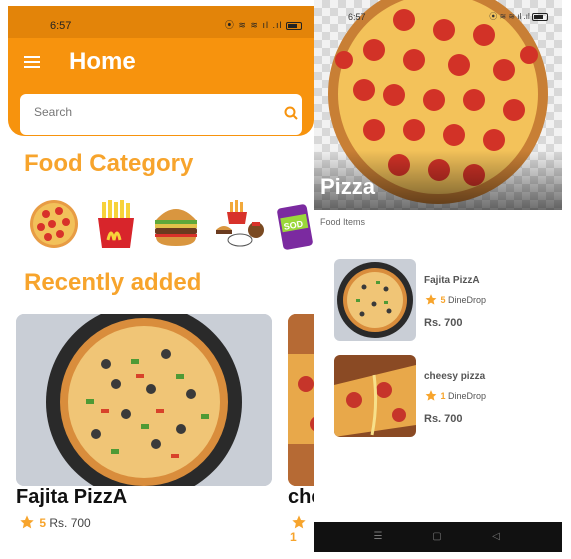  I want to click on recent-item-meta: 5 Rs. 700, so click(54, 522).